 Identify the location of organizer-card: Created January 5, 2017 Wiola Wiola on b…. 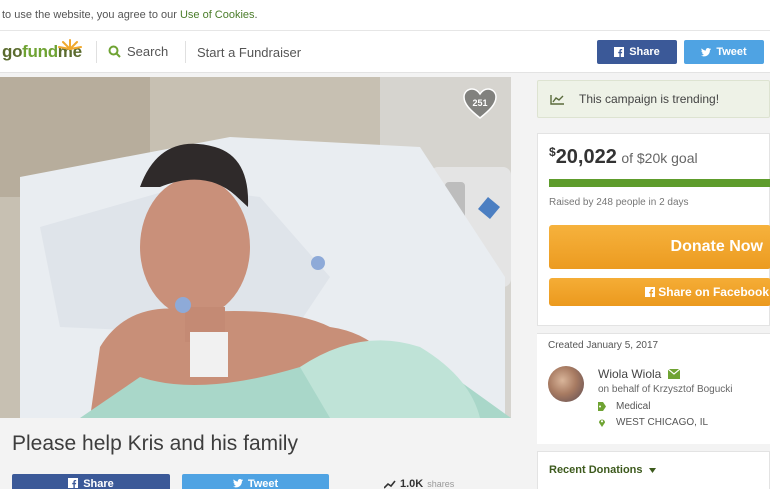
(653, 388).